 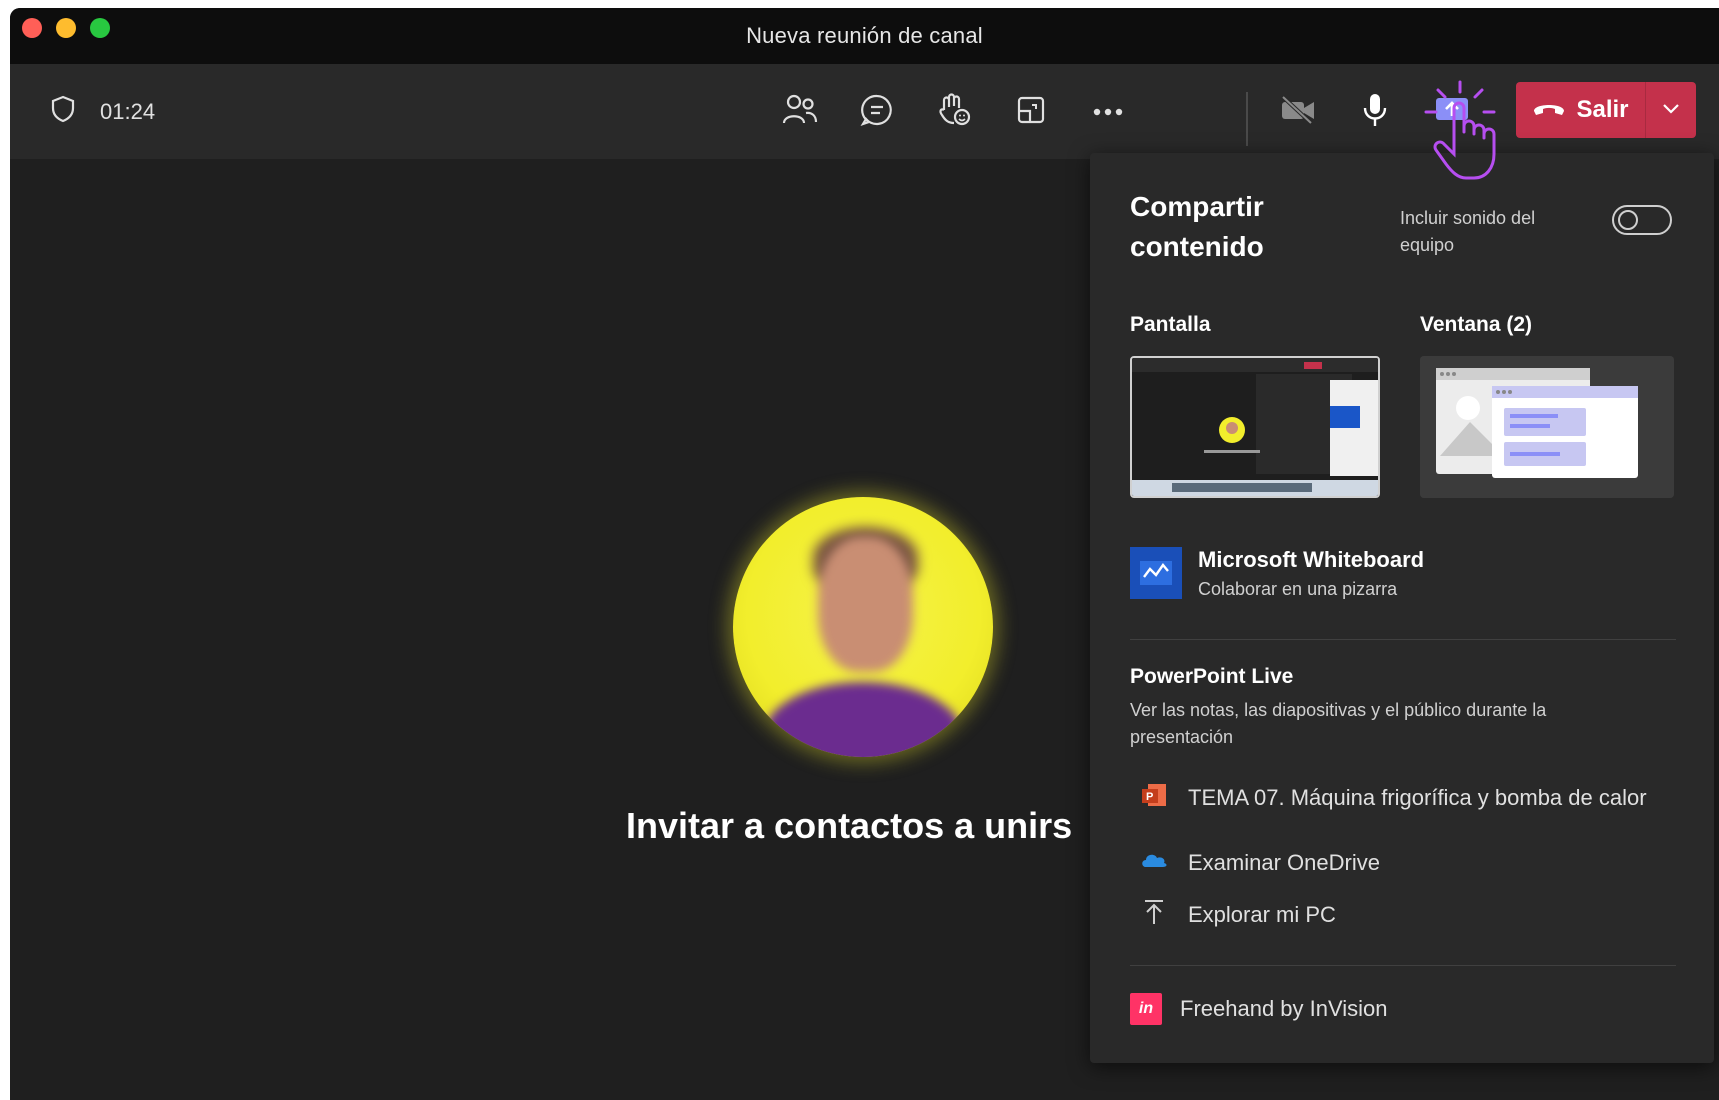 I want to click on more-button, so click(x=1108, y=112).